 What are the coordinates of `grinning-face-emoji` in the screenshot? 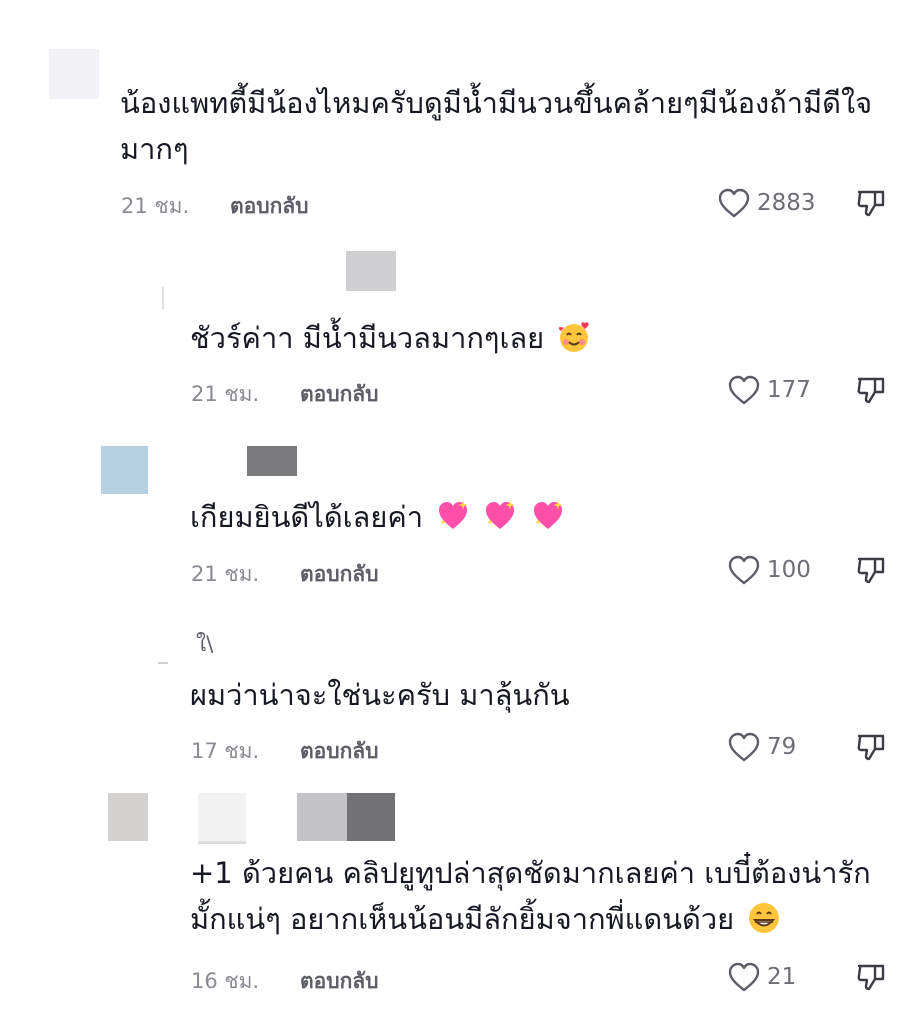 It's located at (764, 918).